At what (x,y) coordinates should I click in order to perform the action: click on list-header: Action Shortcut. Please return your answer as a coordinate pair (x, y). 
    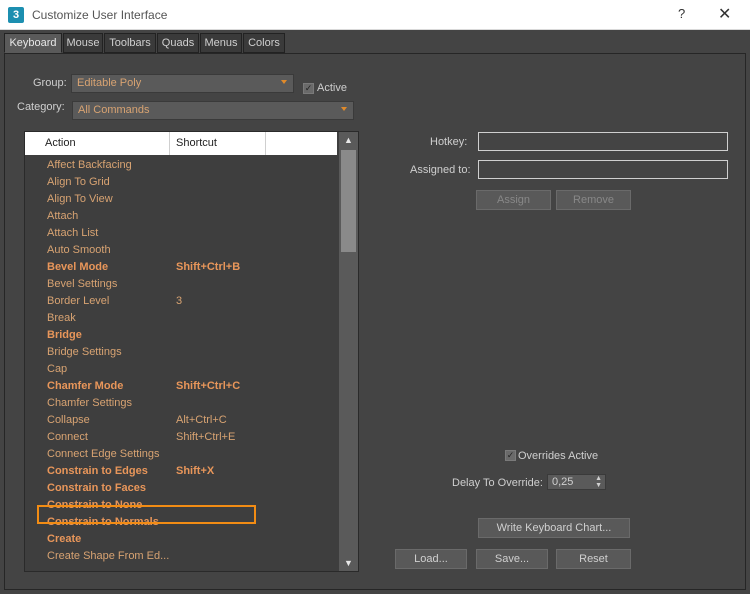
    Looking at the image, I should click on (181, 143).